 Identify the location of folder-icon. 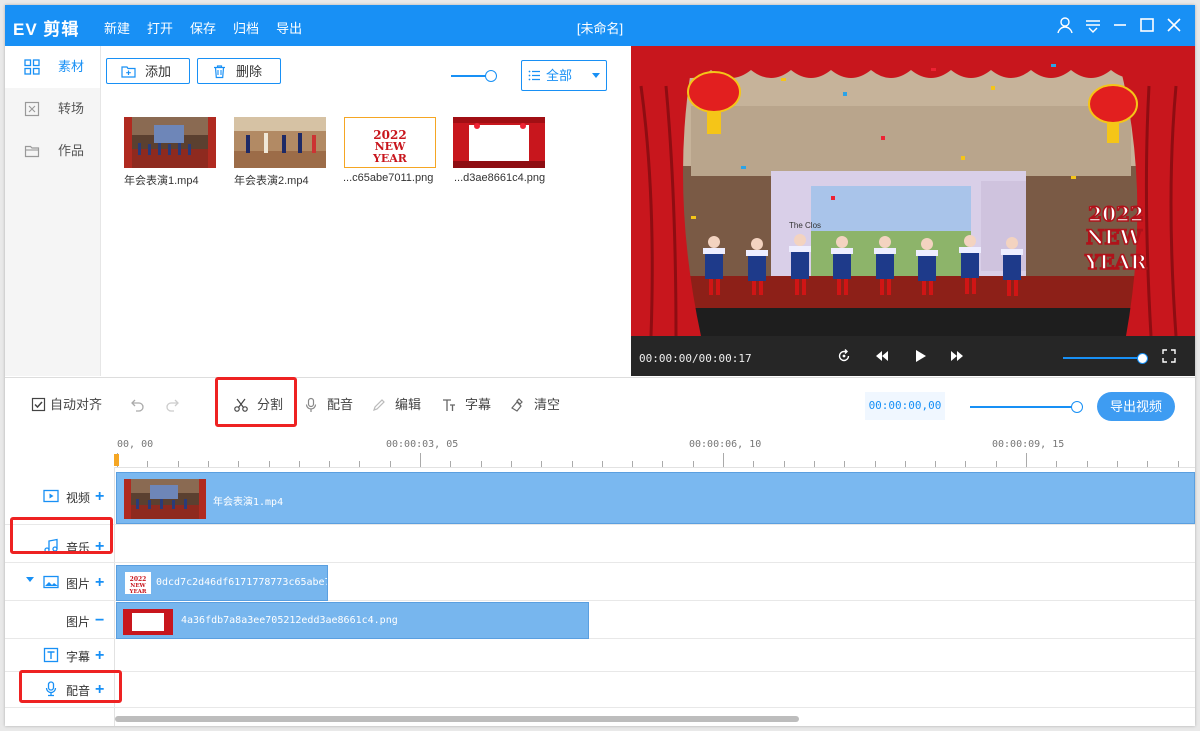
(32, 151).